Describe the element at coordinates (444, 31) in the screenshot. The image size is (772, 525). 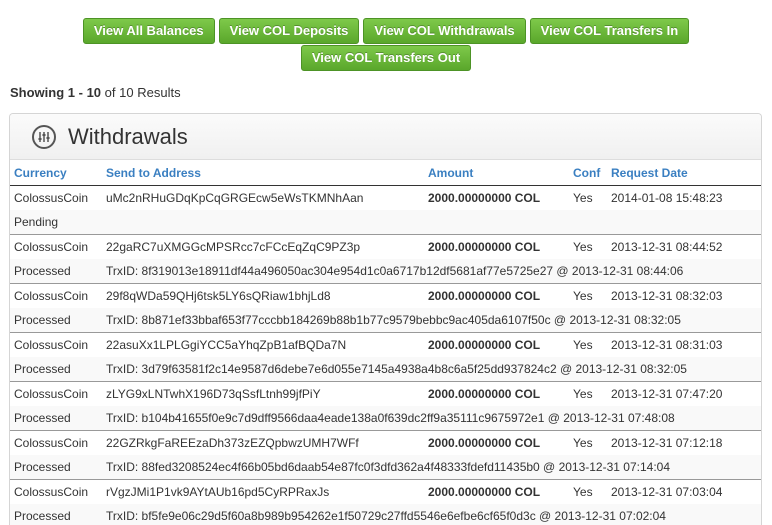
I see `view-col-withdrawals-button: View COL Withdrawals` at that location.